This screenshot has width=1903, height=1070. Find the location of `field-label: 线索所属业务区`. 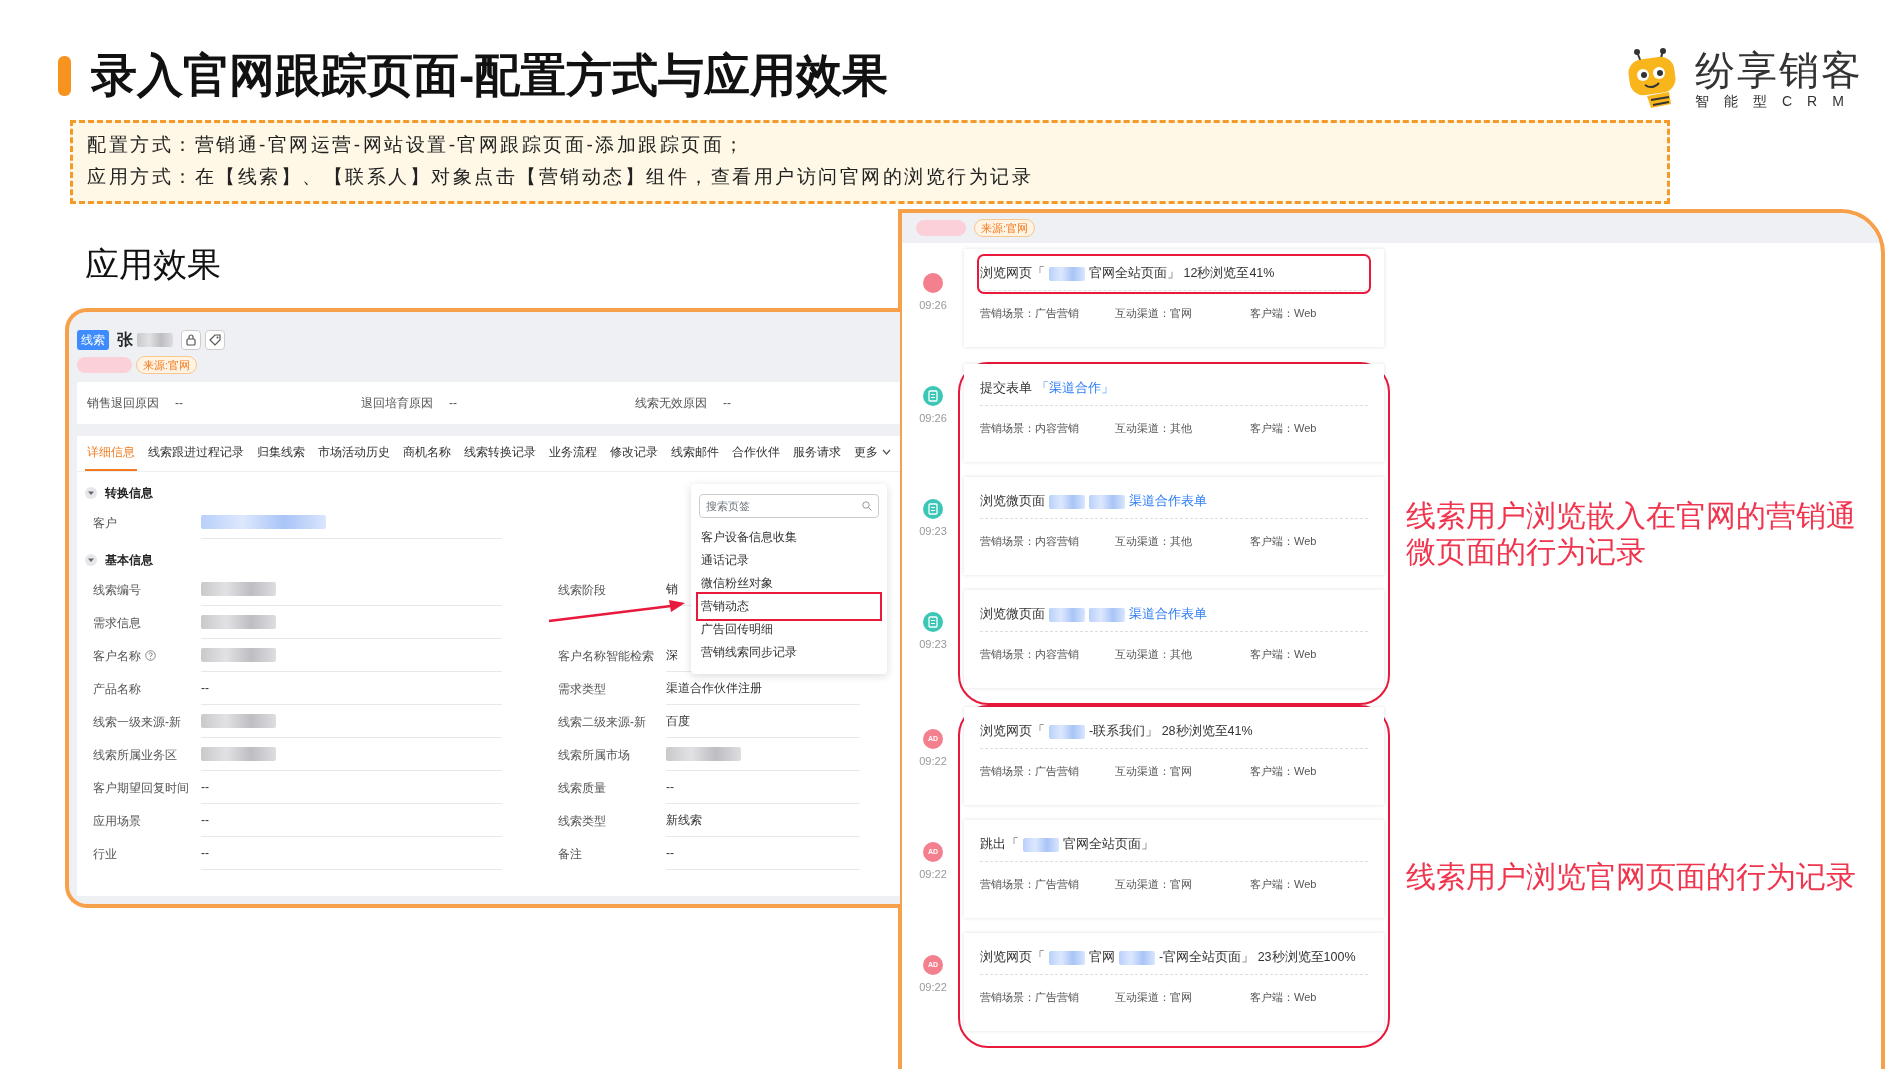

field-label: 线索所属业务区 is located at coordinates (135, 755).